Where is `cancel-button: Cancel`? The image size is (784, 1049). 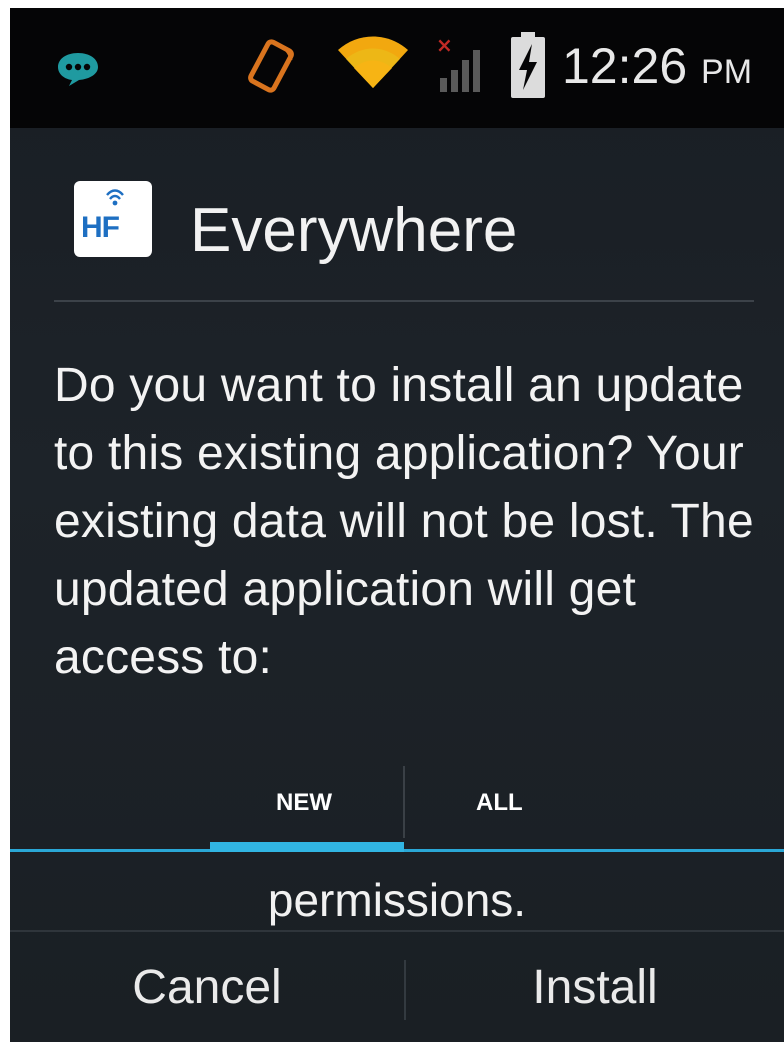
cancel-button: Cancel is located at coordinates (207, 987).